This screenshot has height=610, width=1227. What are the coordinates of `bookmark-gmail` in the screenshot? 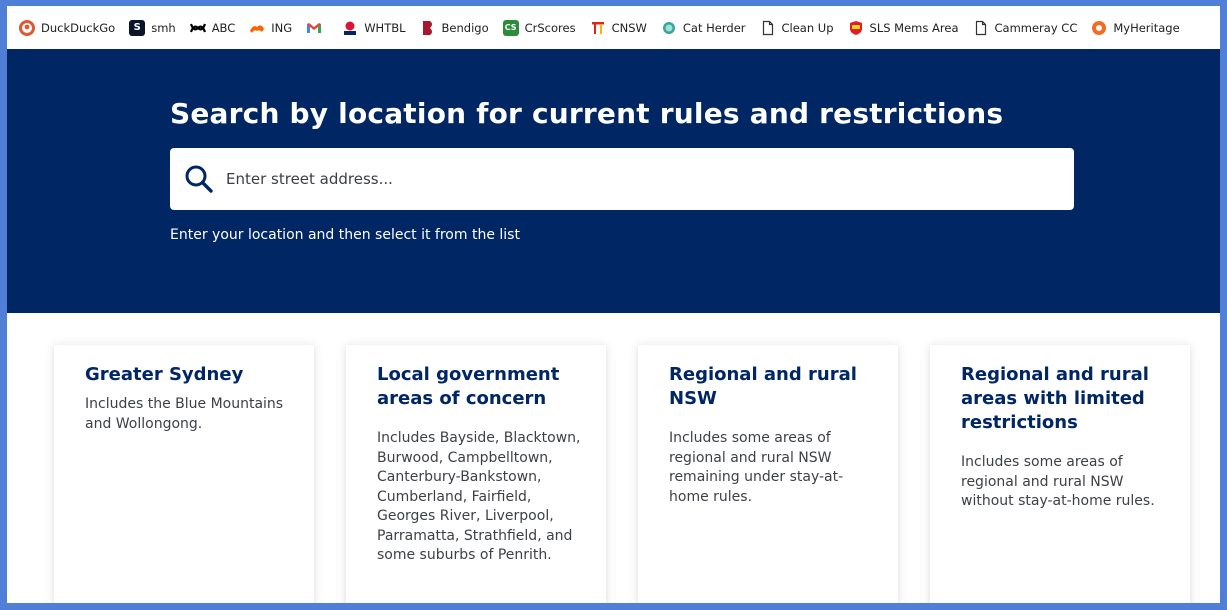 It's located at (317, 28).